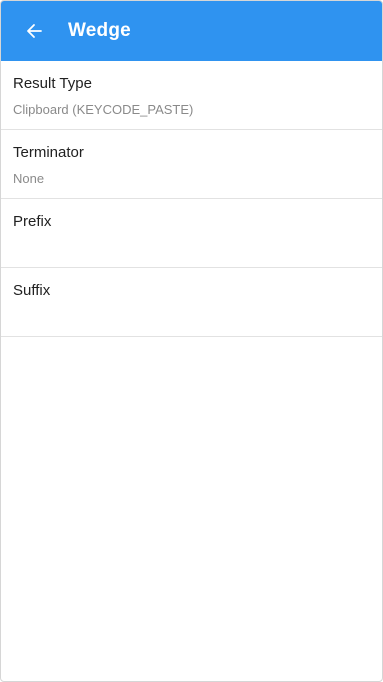  Describe the element at coordinates (32, 290) in the screenshot. I see `preference-title: Suffix` at that location.